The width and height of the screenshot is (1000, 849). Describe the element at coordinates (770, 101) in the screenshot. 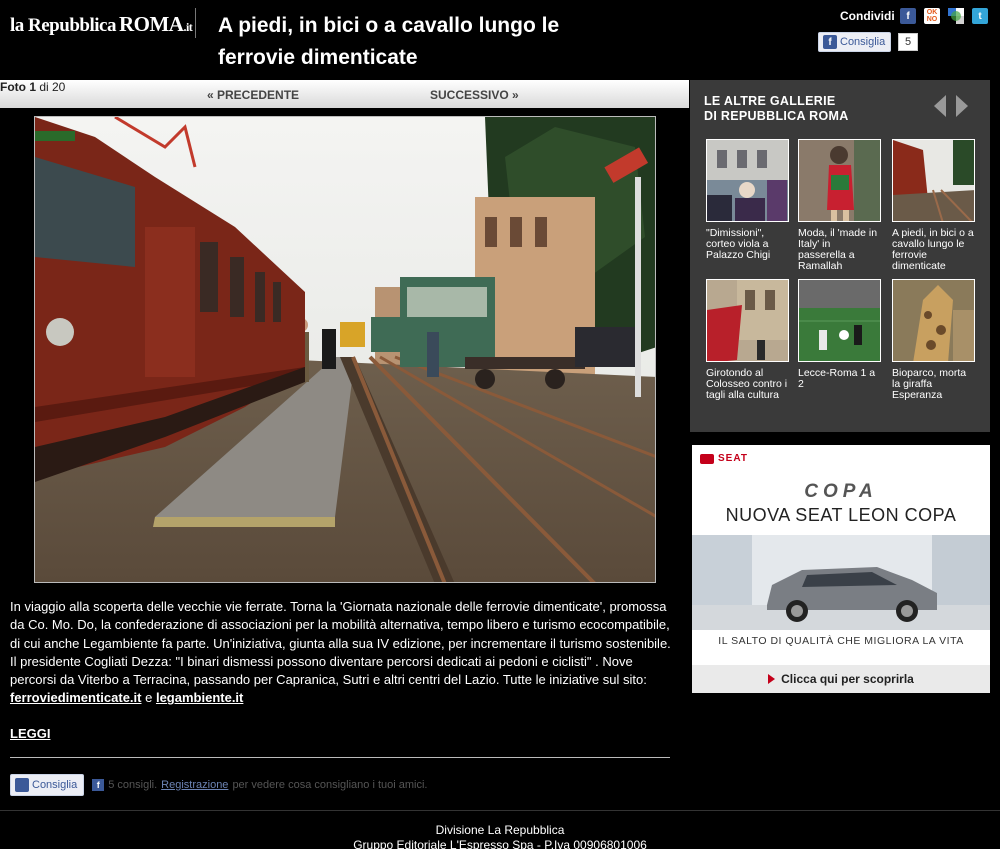

I see `title-line-1: LE ALTRE GALLERIE` at that location.